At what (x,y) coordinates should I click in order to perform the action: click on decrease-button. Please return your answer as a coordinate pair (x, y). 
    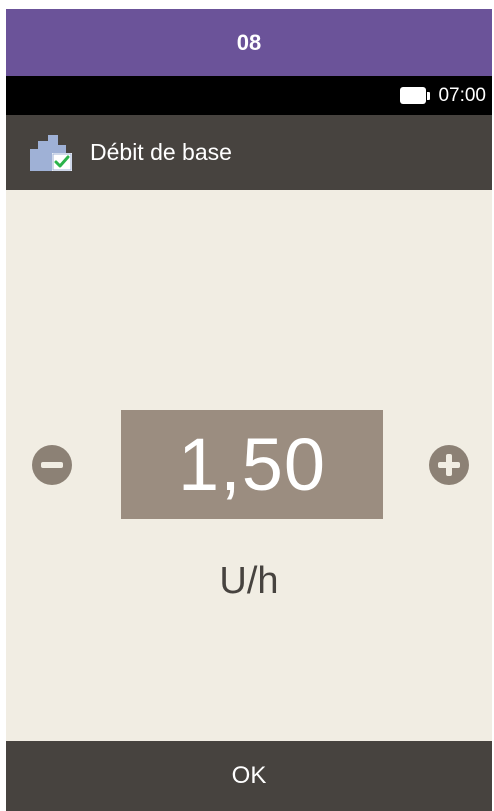
    Looking at the image, I should click on (52, 465).